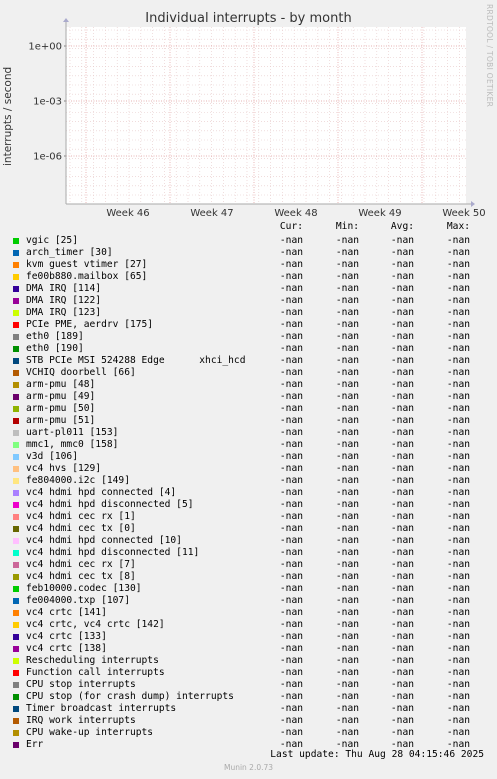  What do you see at coordinates (248, 565) in the screenshot?
I see `legend-row: vc4 hdmi cec rx [7] -nan -nan -nan -nan` at bounding box center [248, 565].